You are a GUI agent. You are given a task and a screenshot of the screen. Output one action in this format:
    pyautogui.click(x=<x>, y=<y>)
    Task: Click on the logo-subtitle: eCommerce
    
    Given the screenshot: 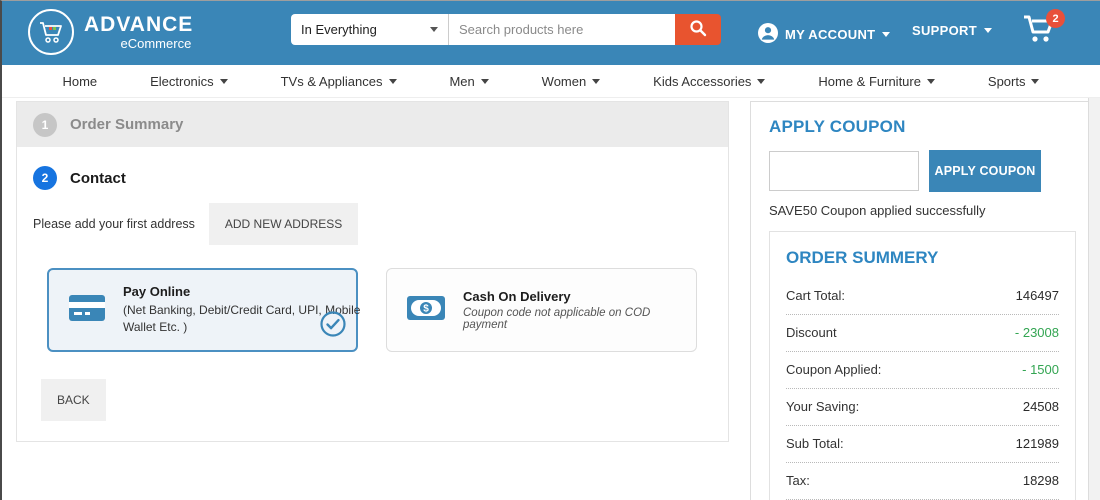 What is the action you would take?
    pyautogui.click(x=156, y=43)
    